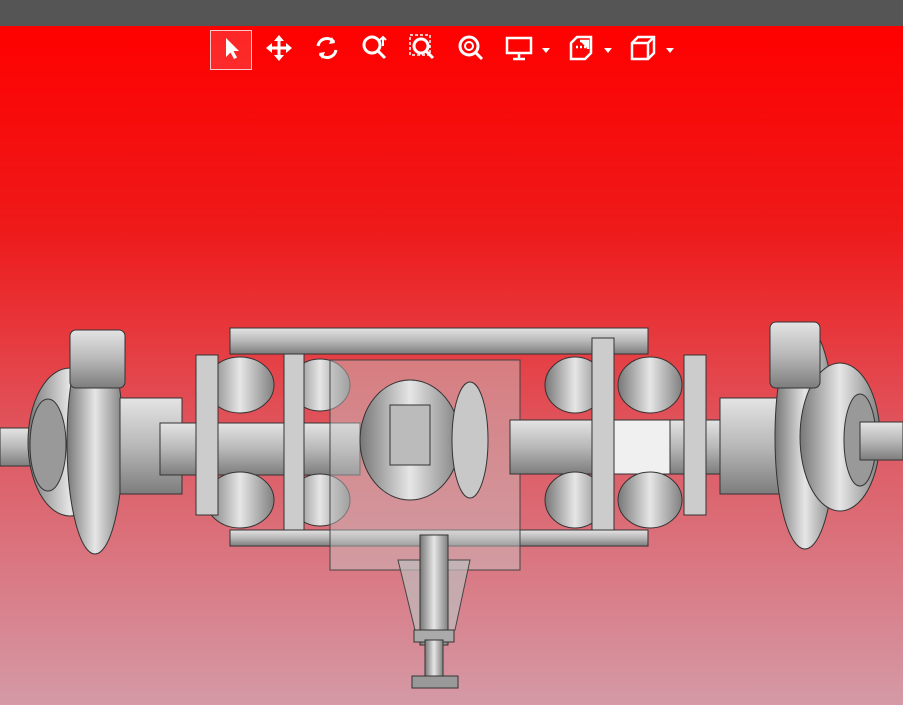 The image size is (903, 705). I want to click on zoom-icon, so click(375, 50).